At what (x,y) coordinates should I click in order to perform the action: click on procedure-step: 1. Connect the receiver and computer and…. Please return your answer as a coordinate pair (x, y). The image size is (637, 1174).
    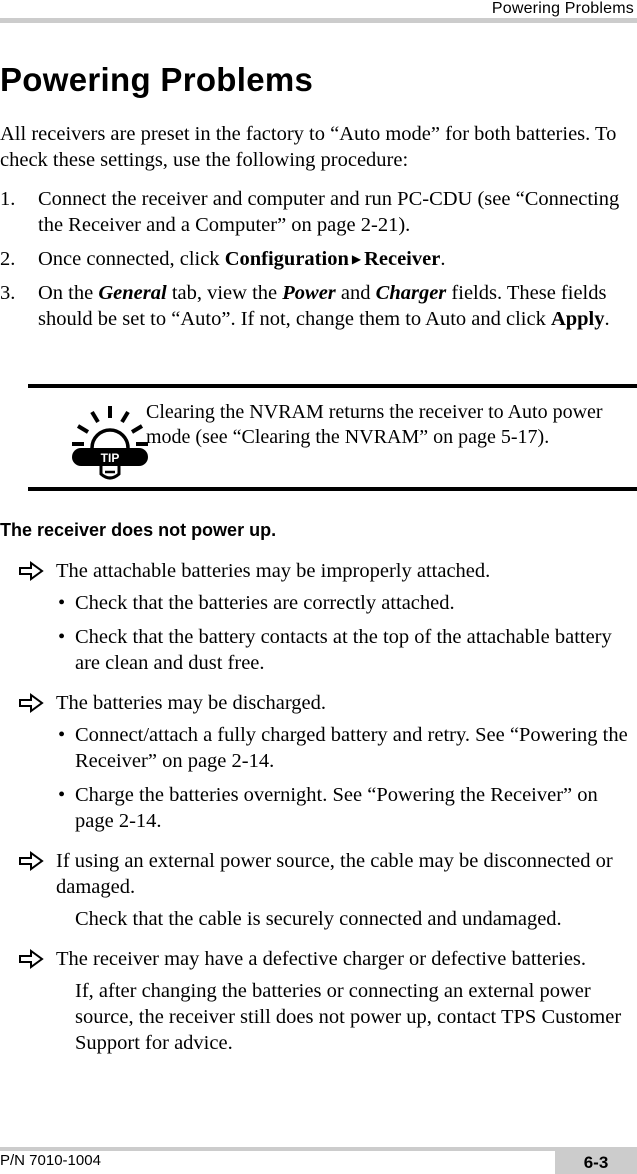
    Looking at the image, I should click on (315, 212).